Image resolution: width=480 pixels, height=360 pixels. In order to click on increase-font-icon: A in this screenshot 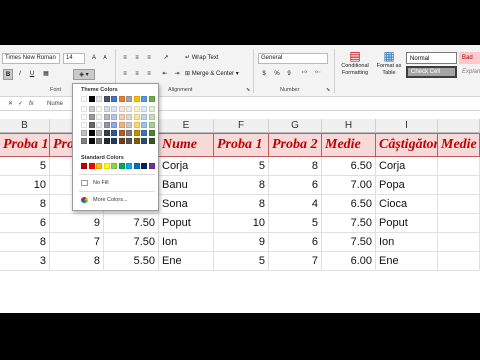, I will do `click(94, 58)`.